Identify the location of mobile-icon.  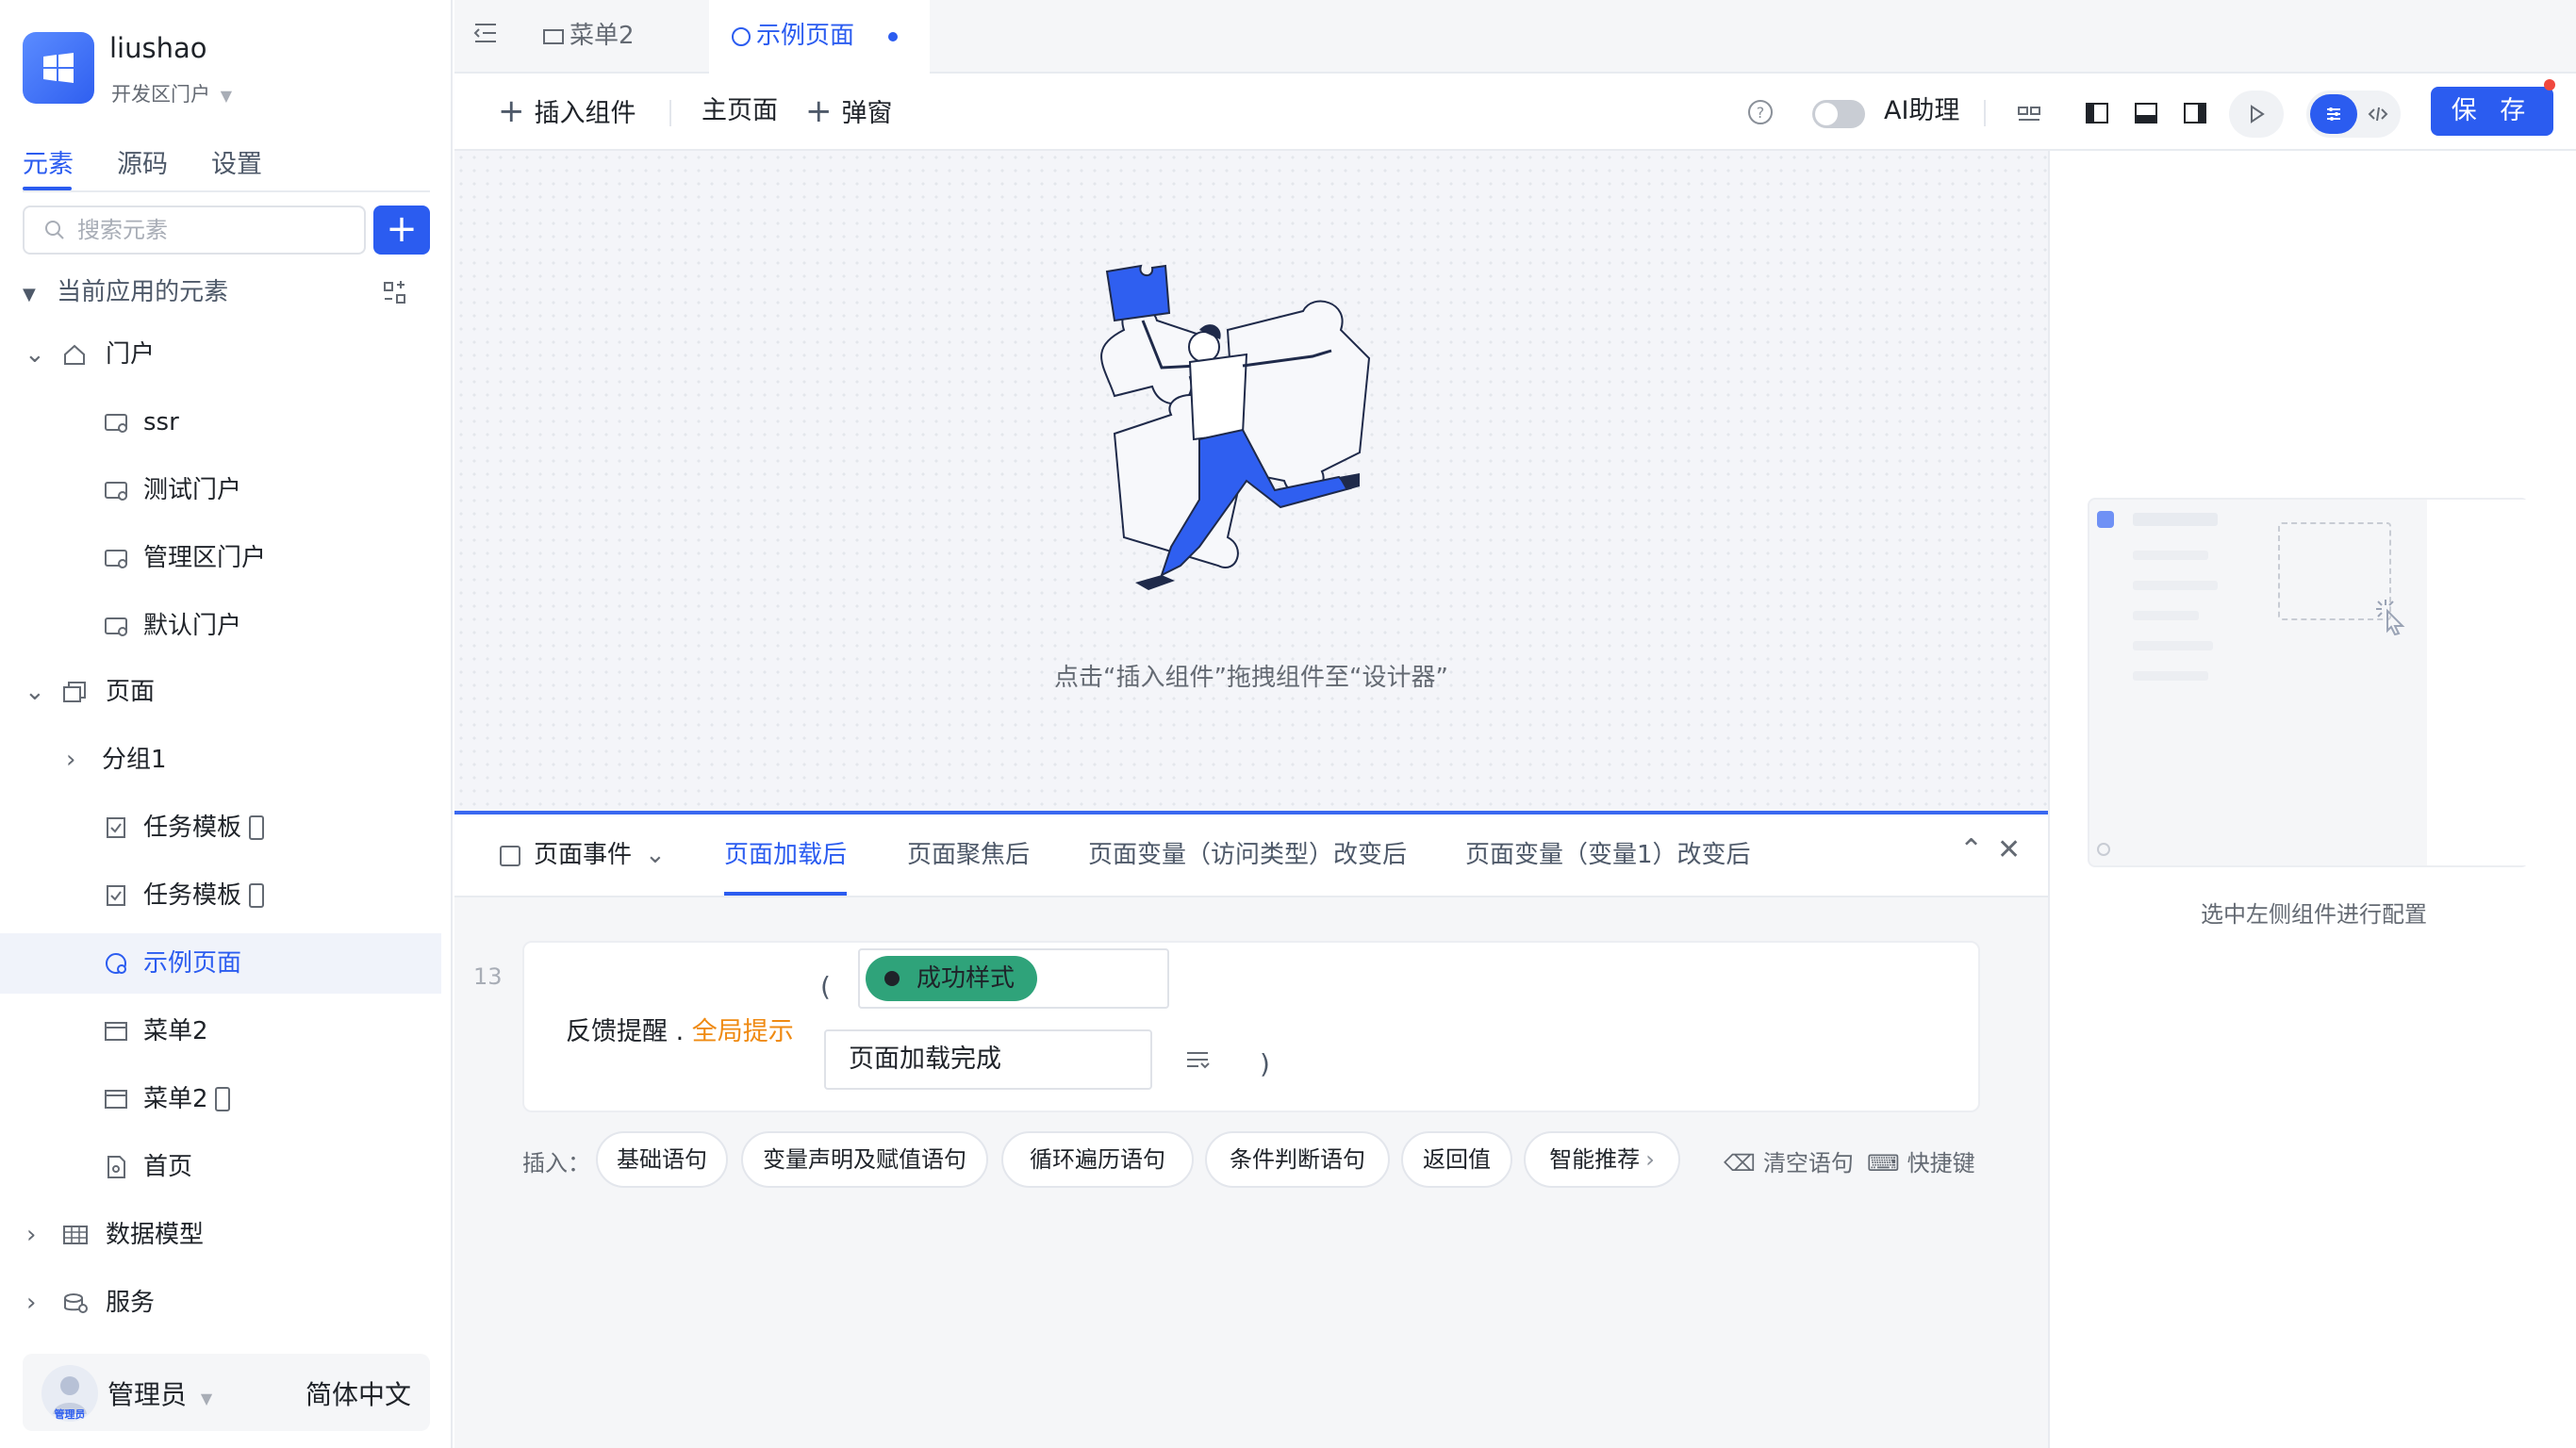
(222, 1099).